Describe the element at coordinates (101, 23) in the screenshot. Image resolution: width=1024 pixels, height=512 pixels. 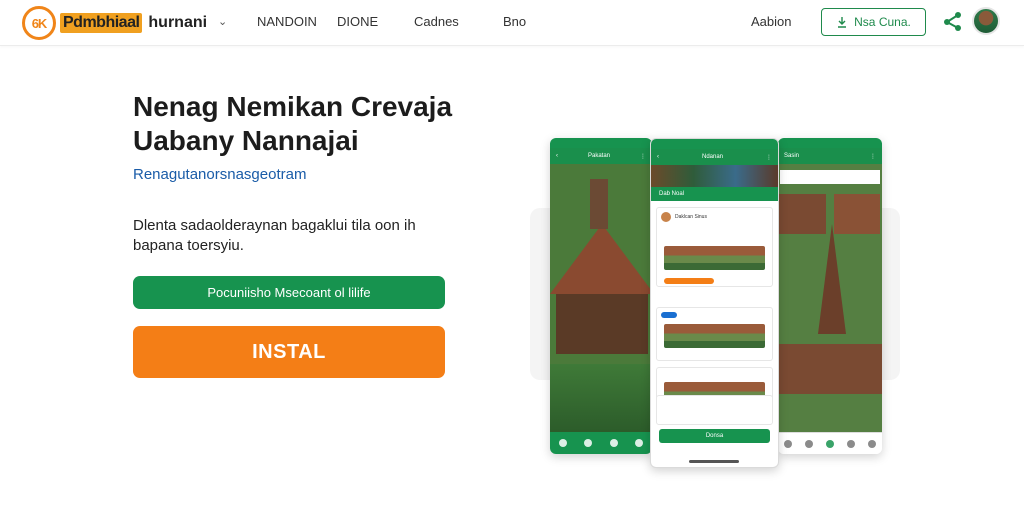
I see `brand-name-highlight: Pdmbhiaal` at that location.